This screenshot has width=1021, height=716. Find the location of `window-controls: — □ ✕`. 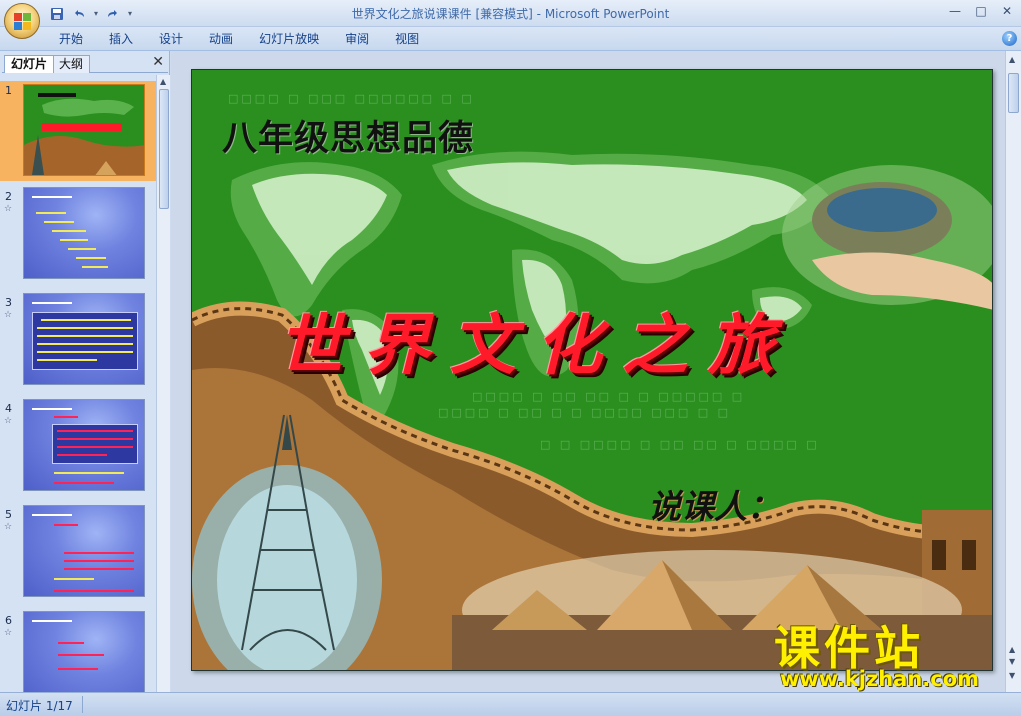

window-controls: — □ ✕ is located at coordinates (981, 11).